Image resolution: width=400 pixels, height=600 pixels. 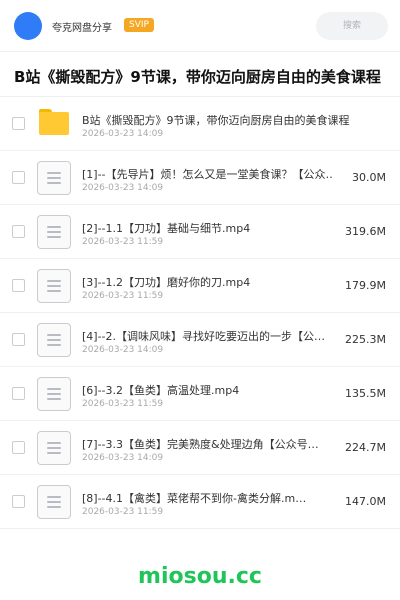 What do you see at coordinates (216, 120) in the screenshot?
I see `file-name: B站《撕毁配方》9节课，带你迈向厨房自由的美食课程` at bounding box center [216, 120].